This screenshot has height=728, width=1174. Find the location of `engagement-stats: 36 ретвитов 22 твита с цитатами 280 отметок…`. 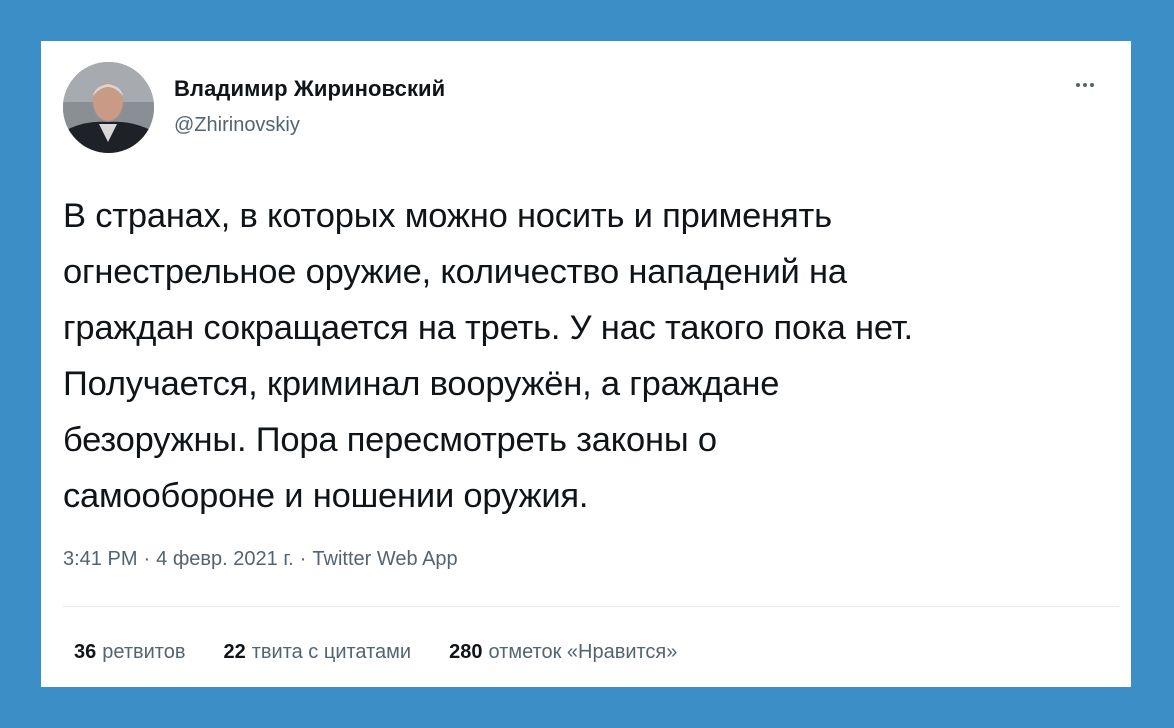

engagement-stats: 36 ретвитов 22 твита с цитатами 280 отметок… is located at coordinates (375, 652).